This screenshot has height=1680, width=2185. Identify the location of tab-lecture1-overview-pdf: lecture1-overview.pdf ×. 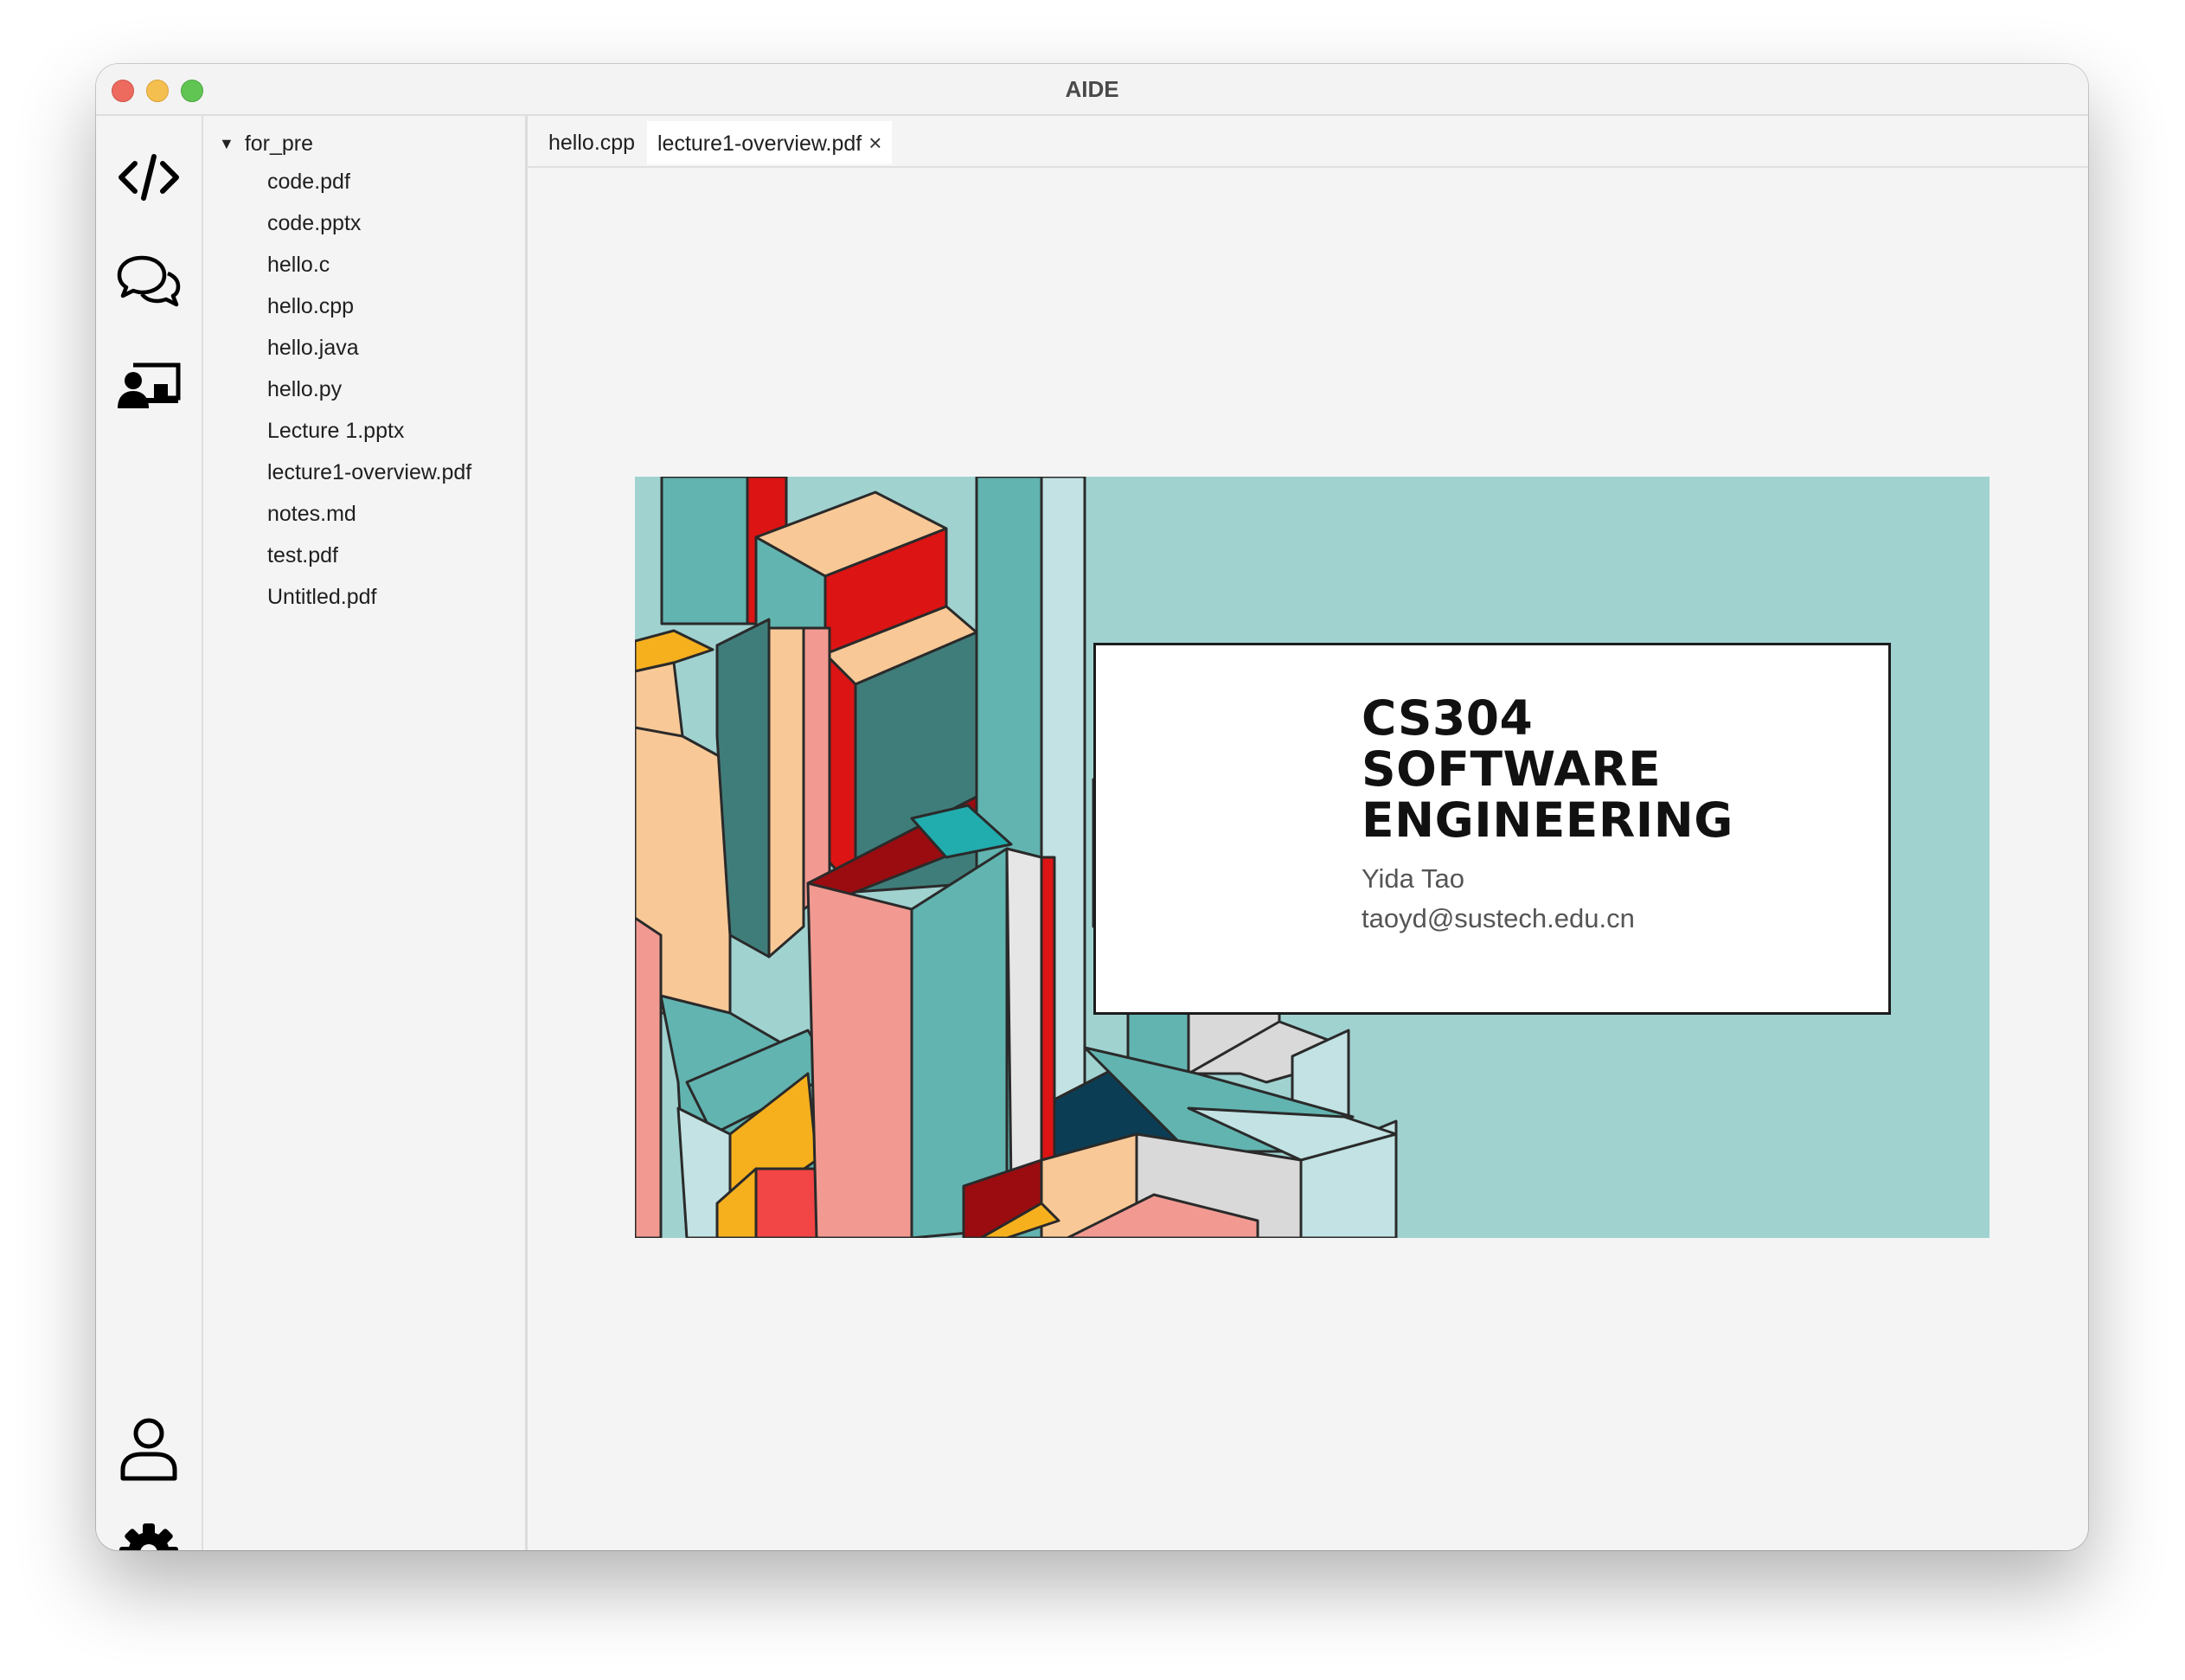
(770, 142).